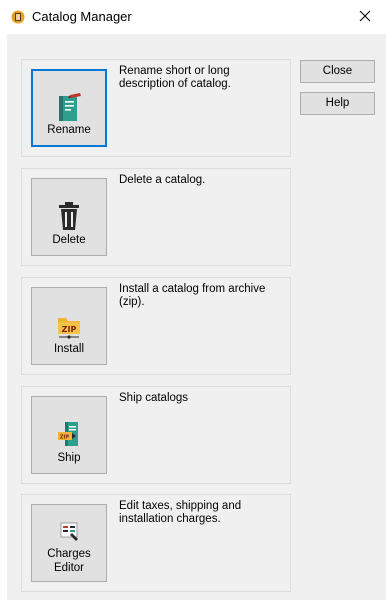 Image resolution: width=386 pixels, height=605 pixels. What do you see at coordinates (193, 17) in the screenshot?
I see `title-bar: Catalog Manager` at bounding box center [193, 17].